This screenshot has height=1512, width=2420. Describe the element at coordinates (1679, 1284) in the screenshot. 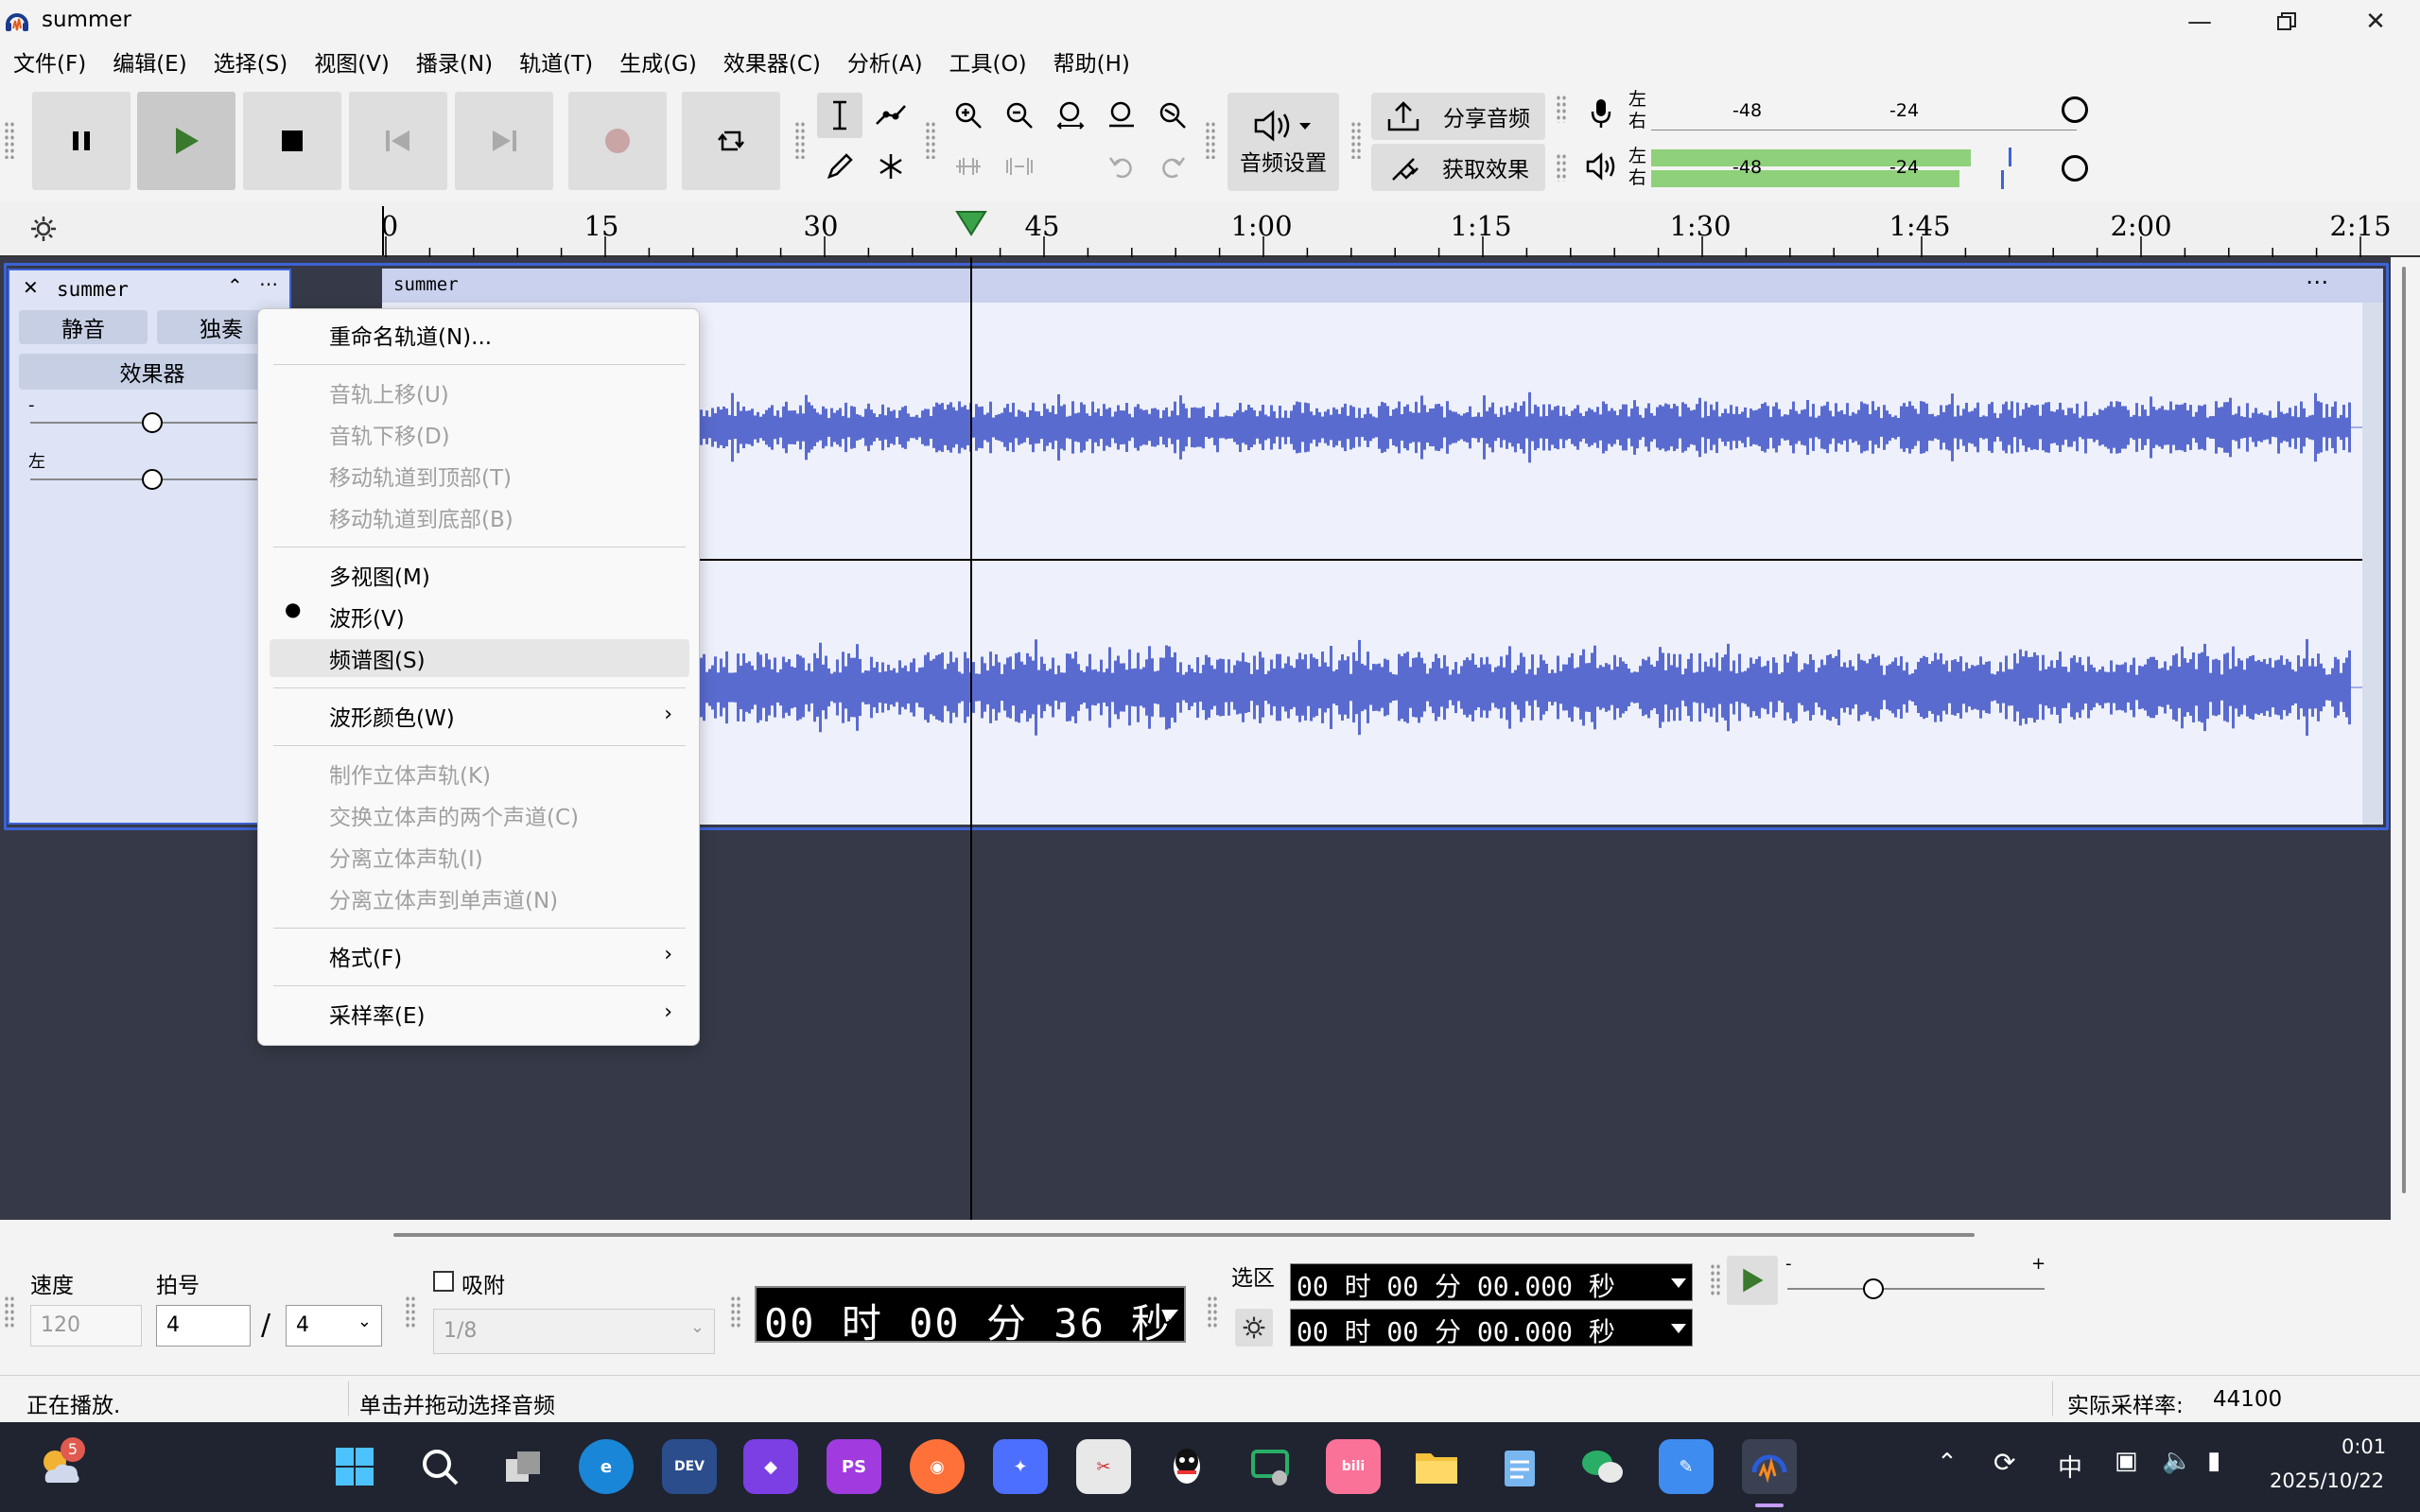

I see `sel-start-dropdown-icon` at that location.